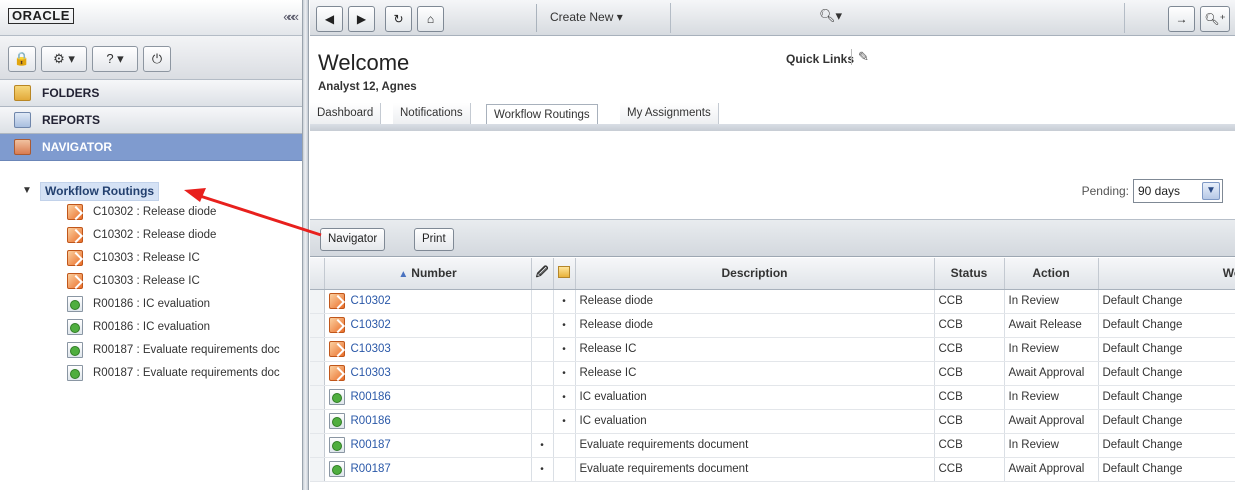 The width and height of the screenshot is (1235, 490). What do you see at coordinates (542, 115) in the screenshot?
I see `tab-workflow-routings: Workflow Routings` at bounding box center [542, 115].